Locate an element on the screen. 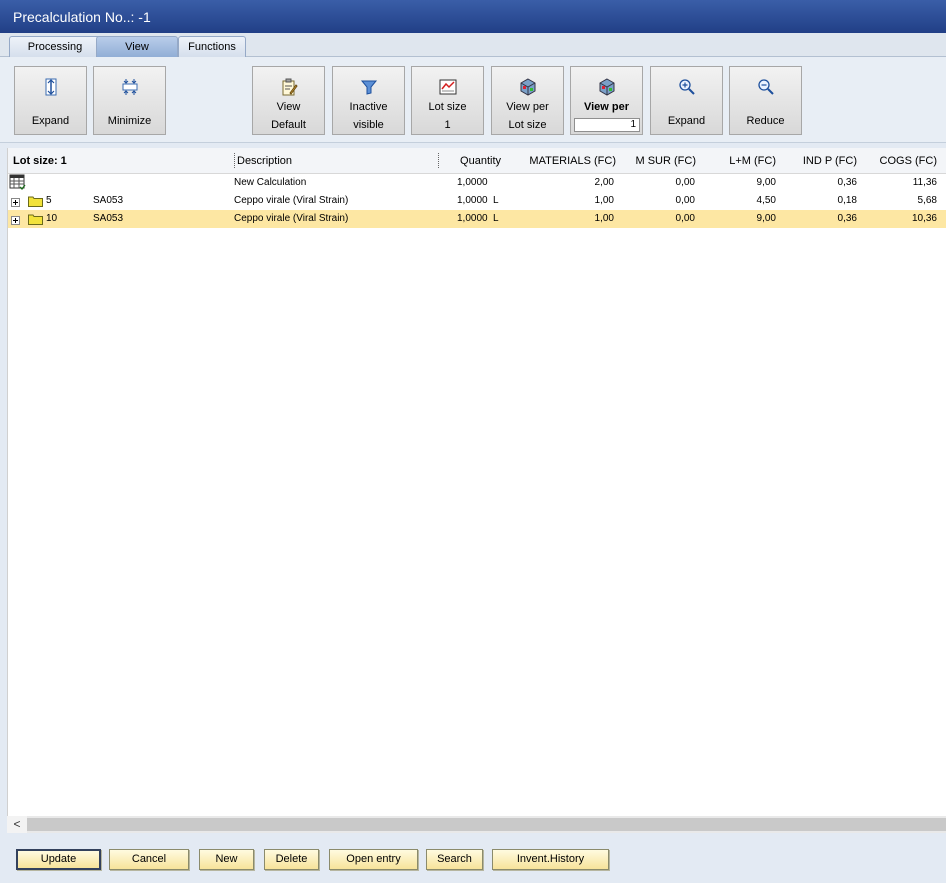 This screenshot has height=883, width=946. inactive-visible-line2: visible is located at coordinates (368, 125).